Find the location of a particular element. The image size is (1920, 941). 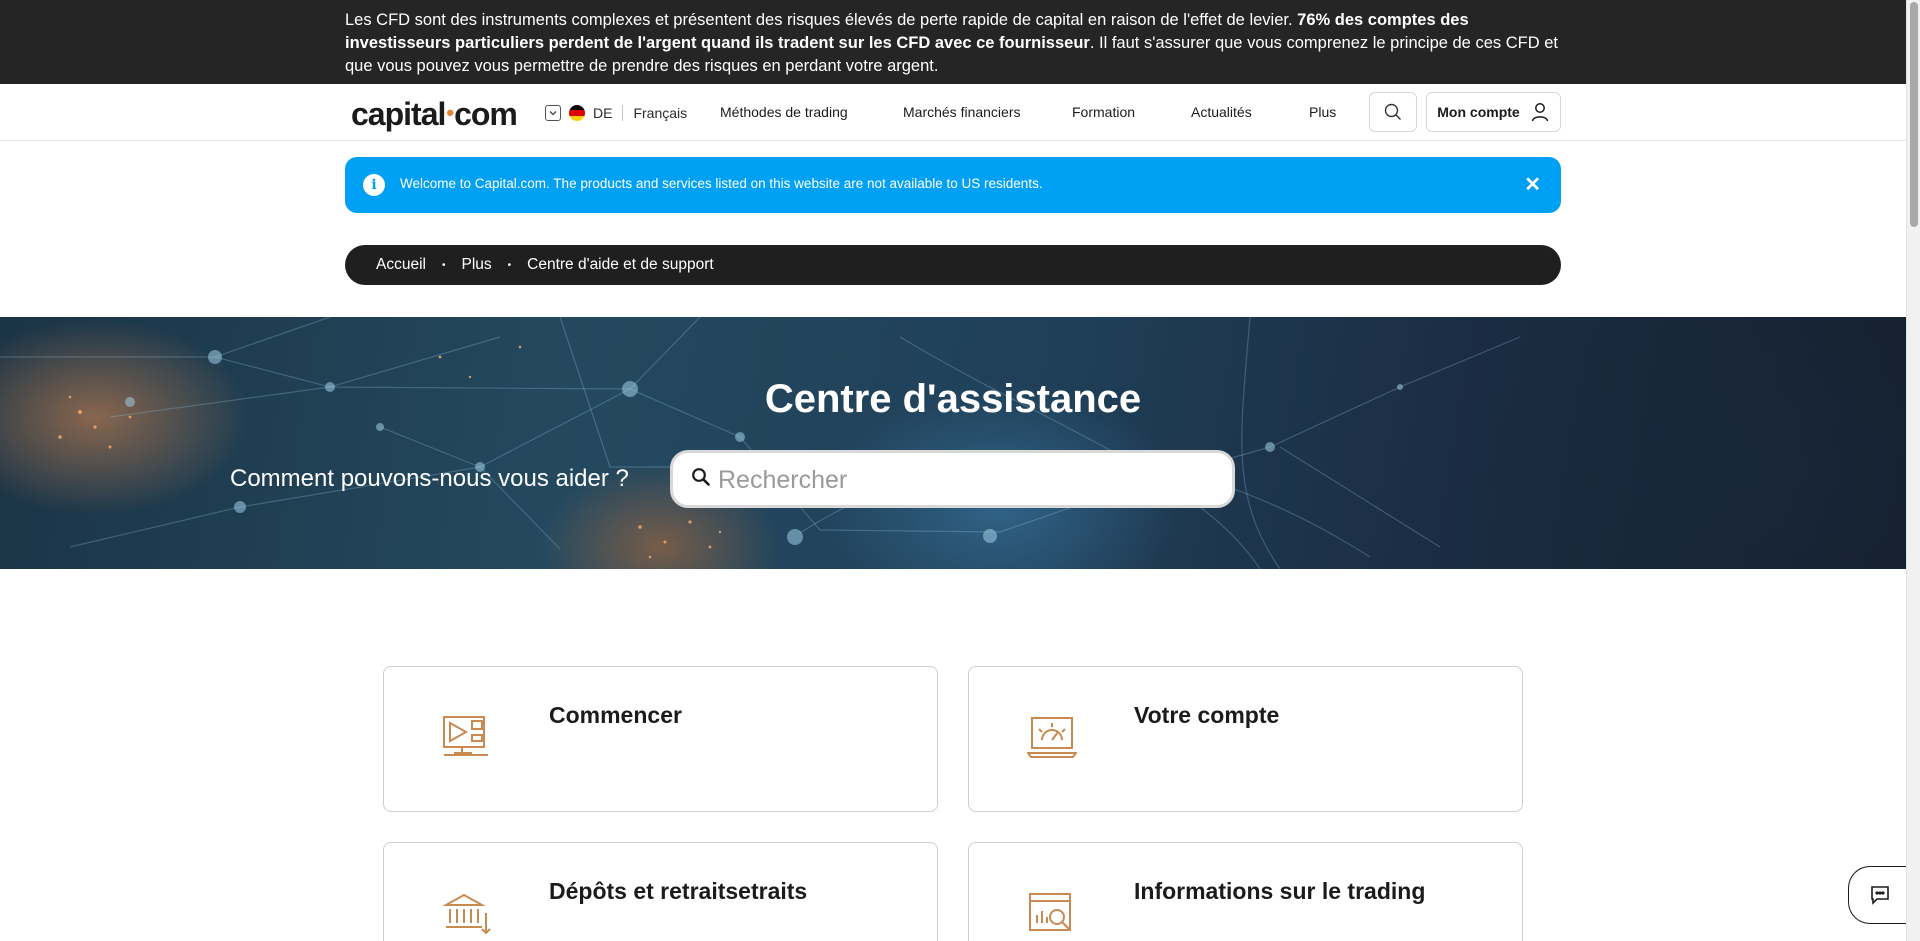

help-search-box is located at coordinates (952, 479).